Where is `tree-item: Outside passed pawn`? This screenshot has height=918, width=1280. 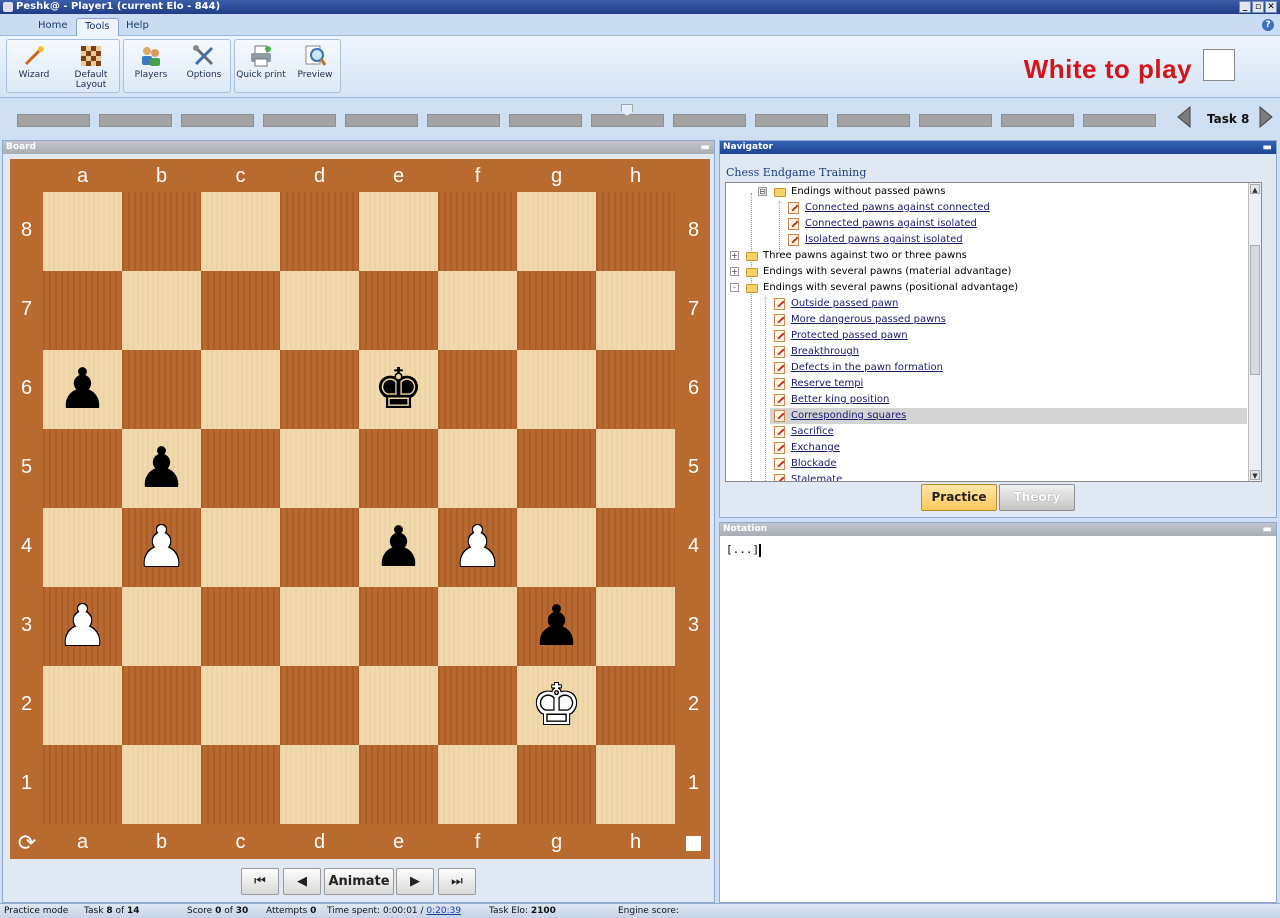
tree-item: Outside passed pawn is located at coordinates (986, 304).